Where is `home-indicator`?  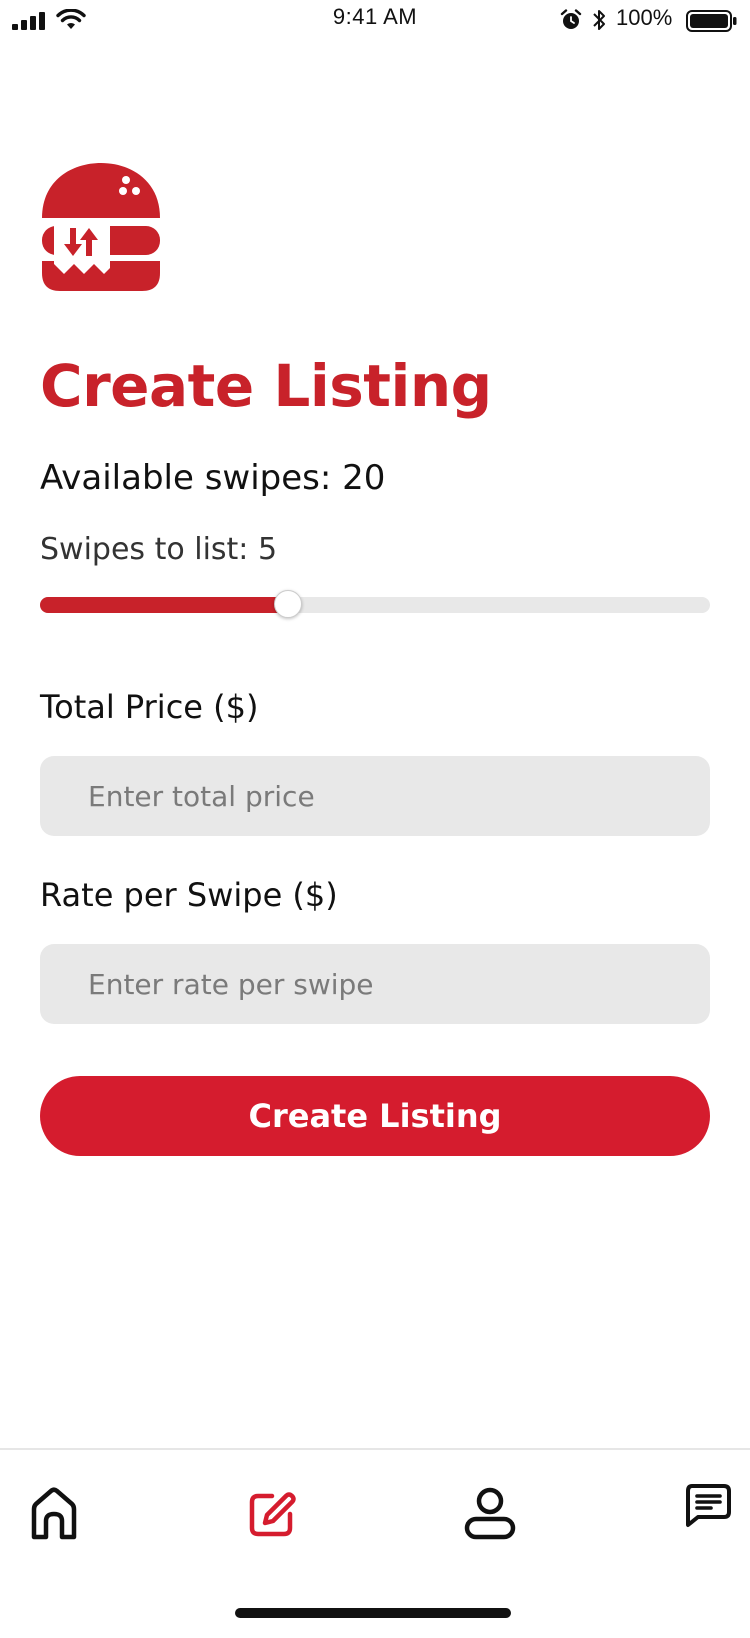 home-indicator is located at coordinates (373, 1613).